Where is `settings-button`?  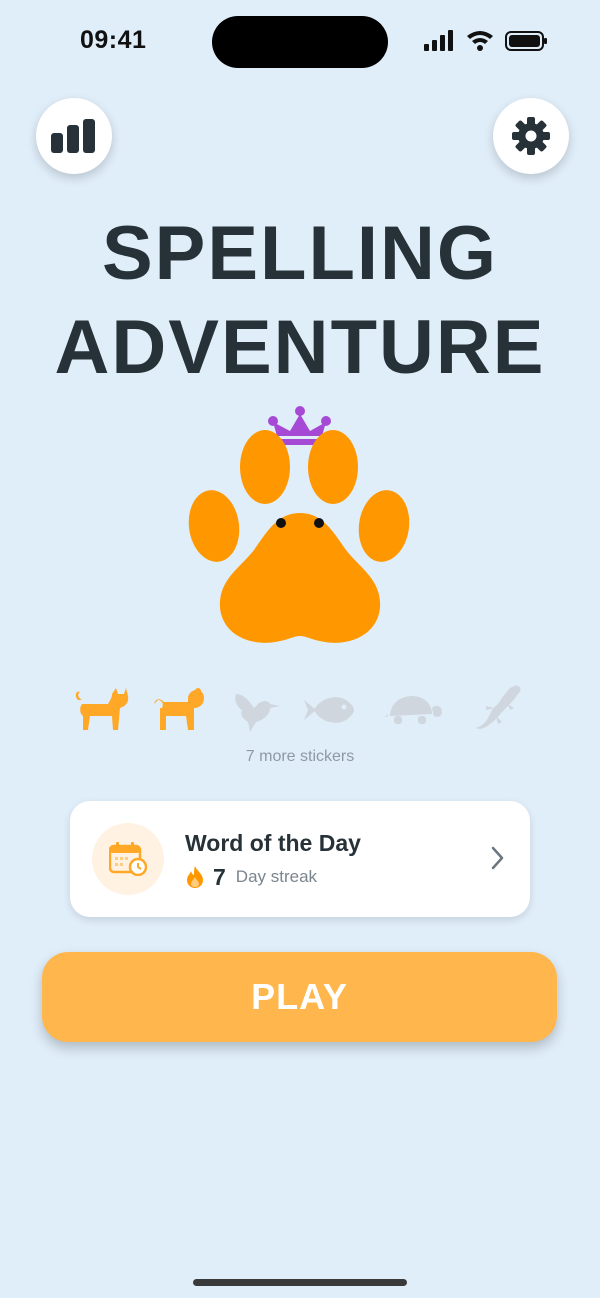
settings-button is located at coordinates (531, 136).